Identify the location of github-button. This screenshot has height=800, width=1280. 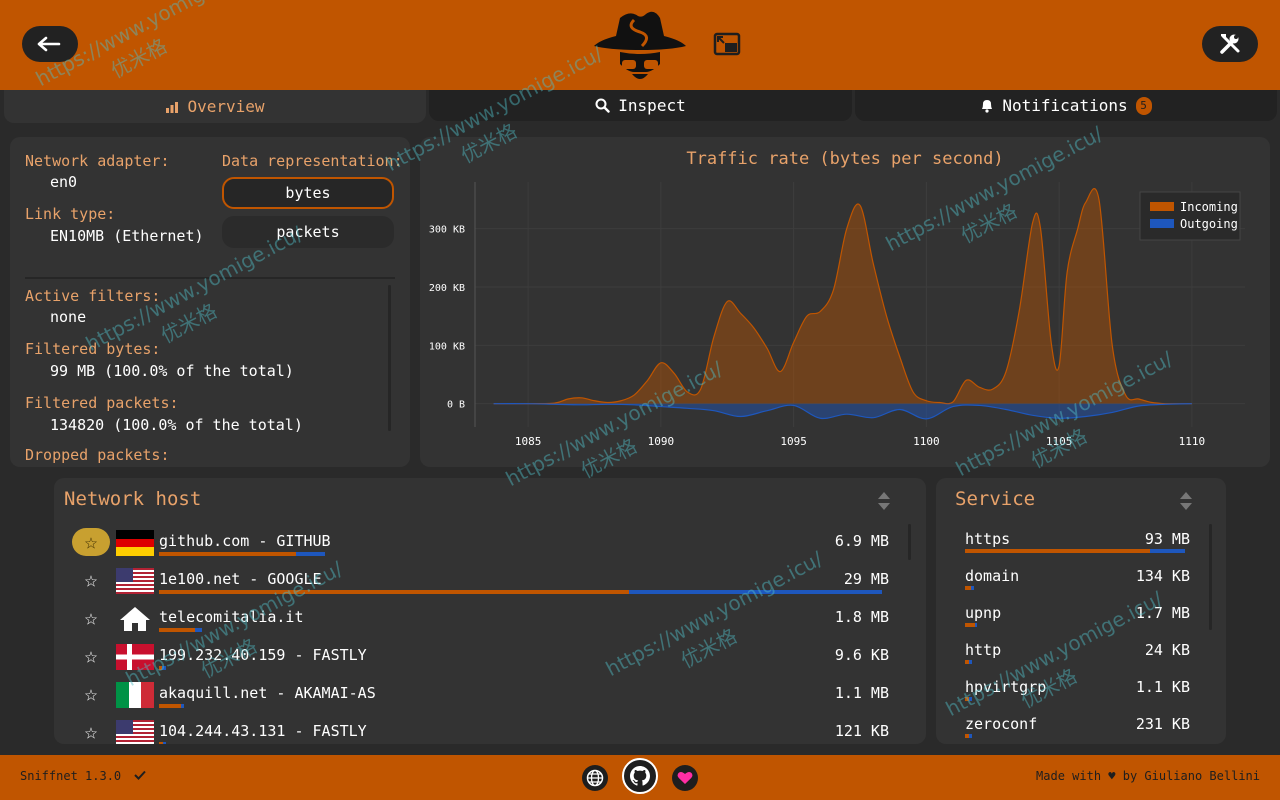
(640, 776).